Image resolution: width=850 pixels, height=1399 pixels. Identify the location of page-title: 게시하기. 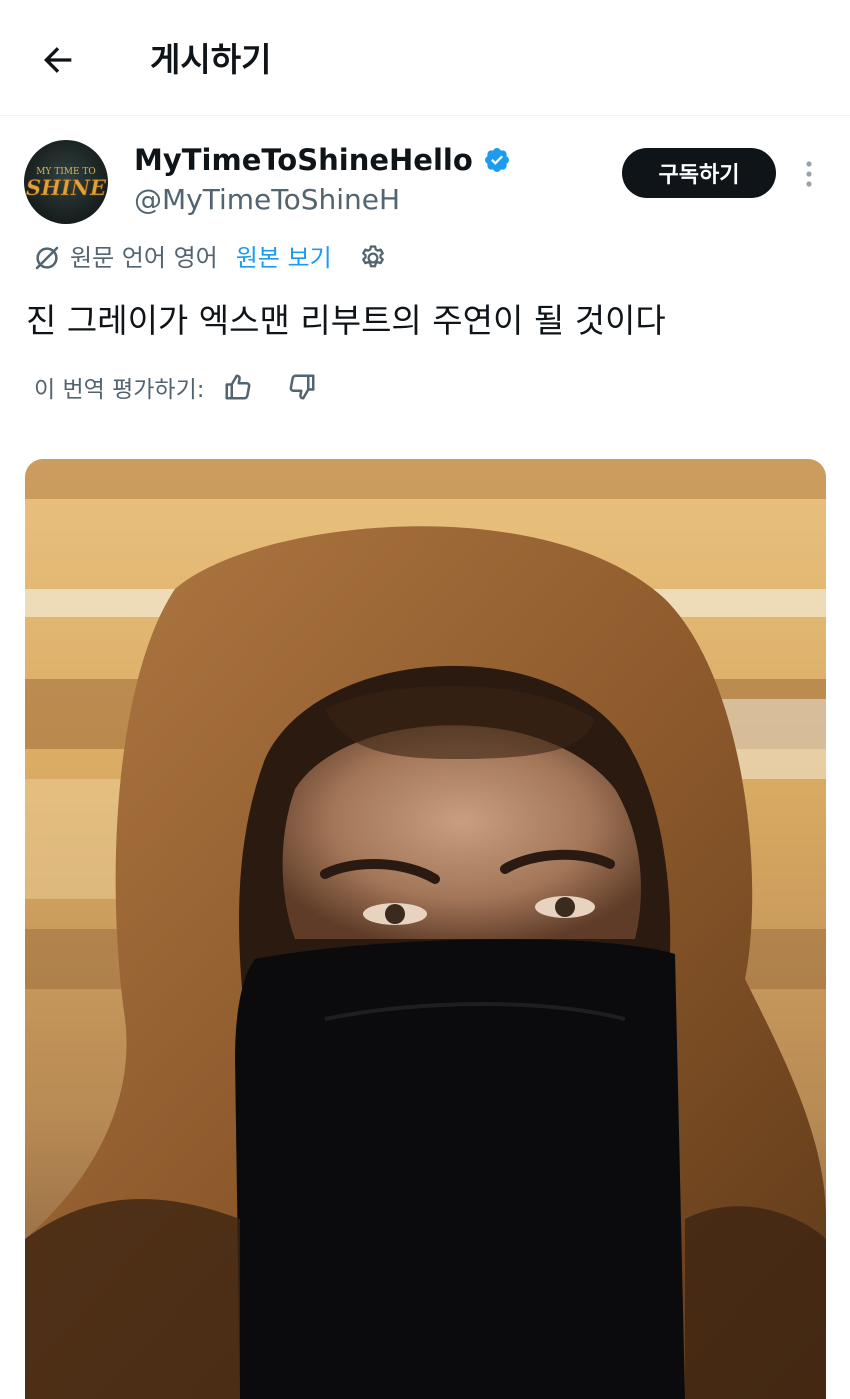
(211, 59).